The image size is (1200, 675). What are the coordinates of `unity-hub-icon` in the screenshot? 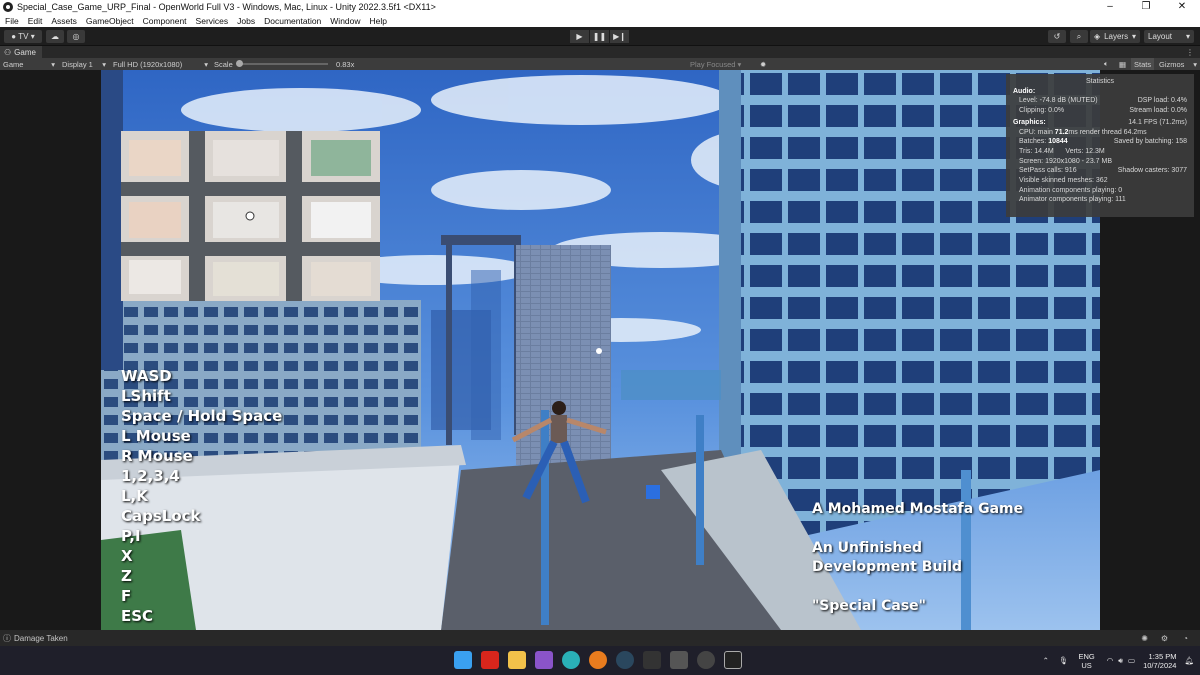 It's located at (679, 660).